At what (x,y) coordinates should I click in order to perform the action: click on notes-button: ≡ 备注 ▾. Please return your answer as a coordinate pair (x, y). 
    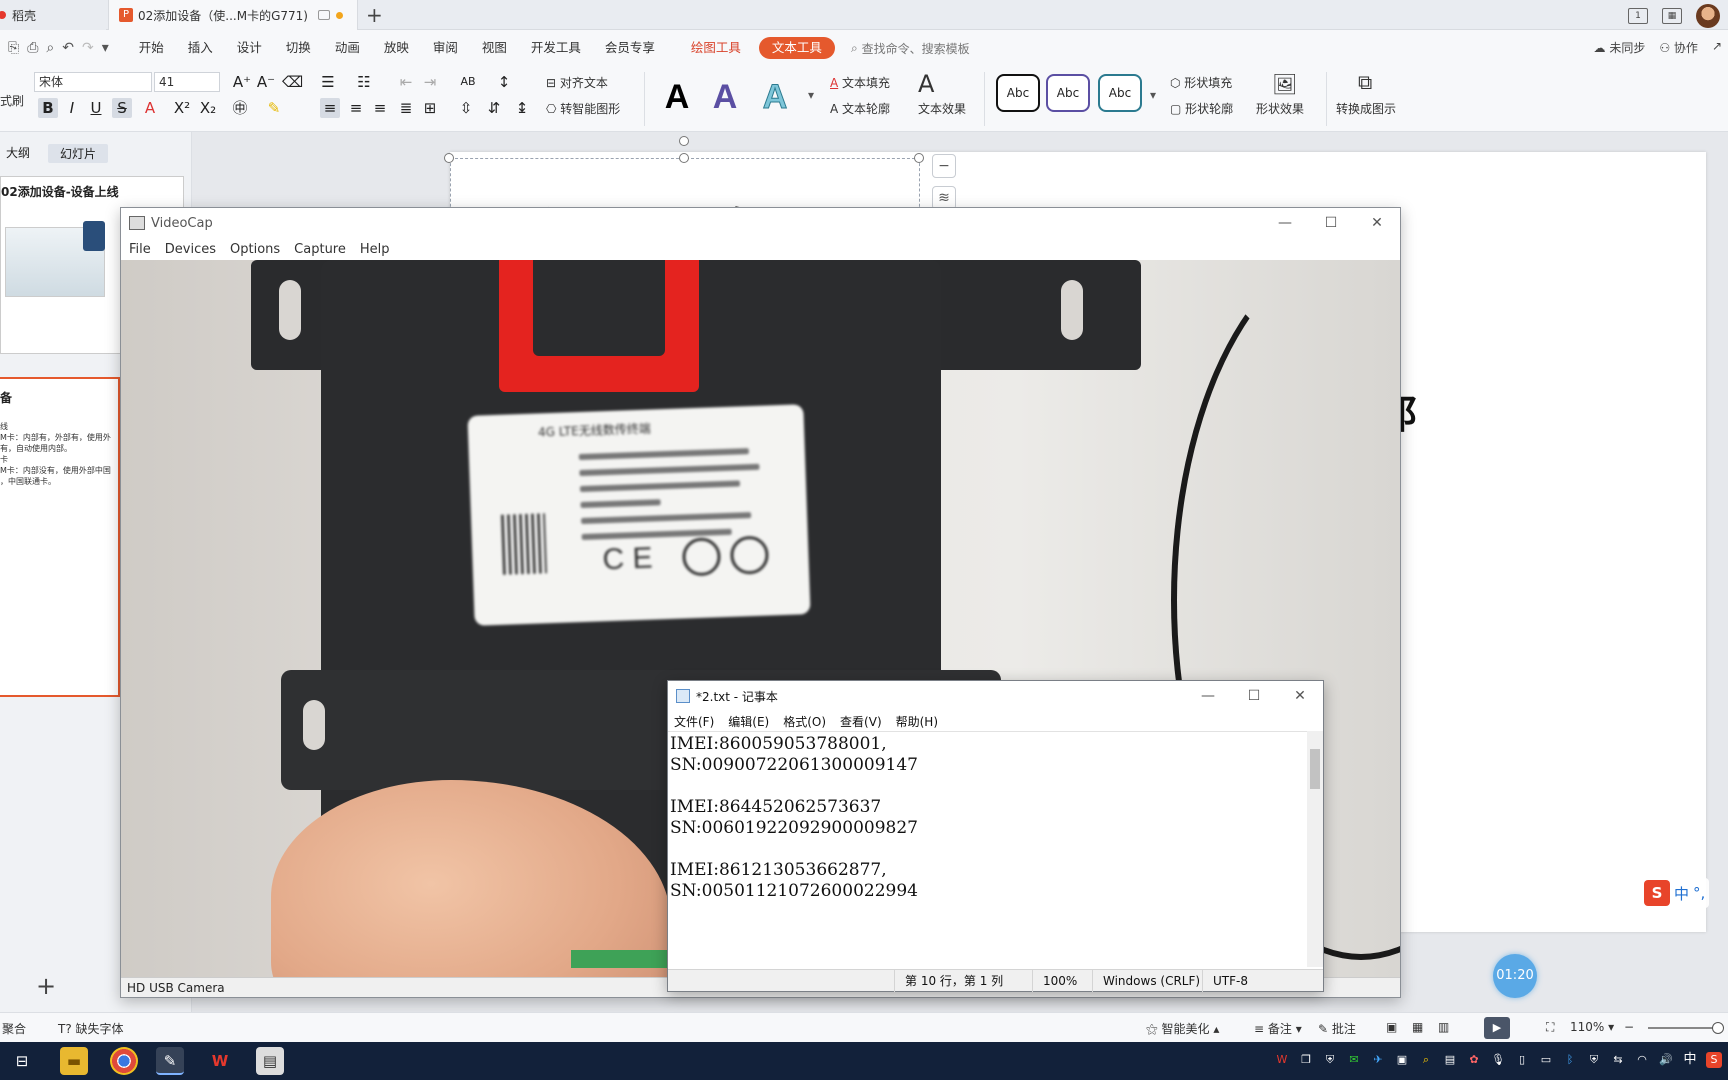
    Looking at the image, I should click on (1278, 1028).